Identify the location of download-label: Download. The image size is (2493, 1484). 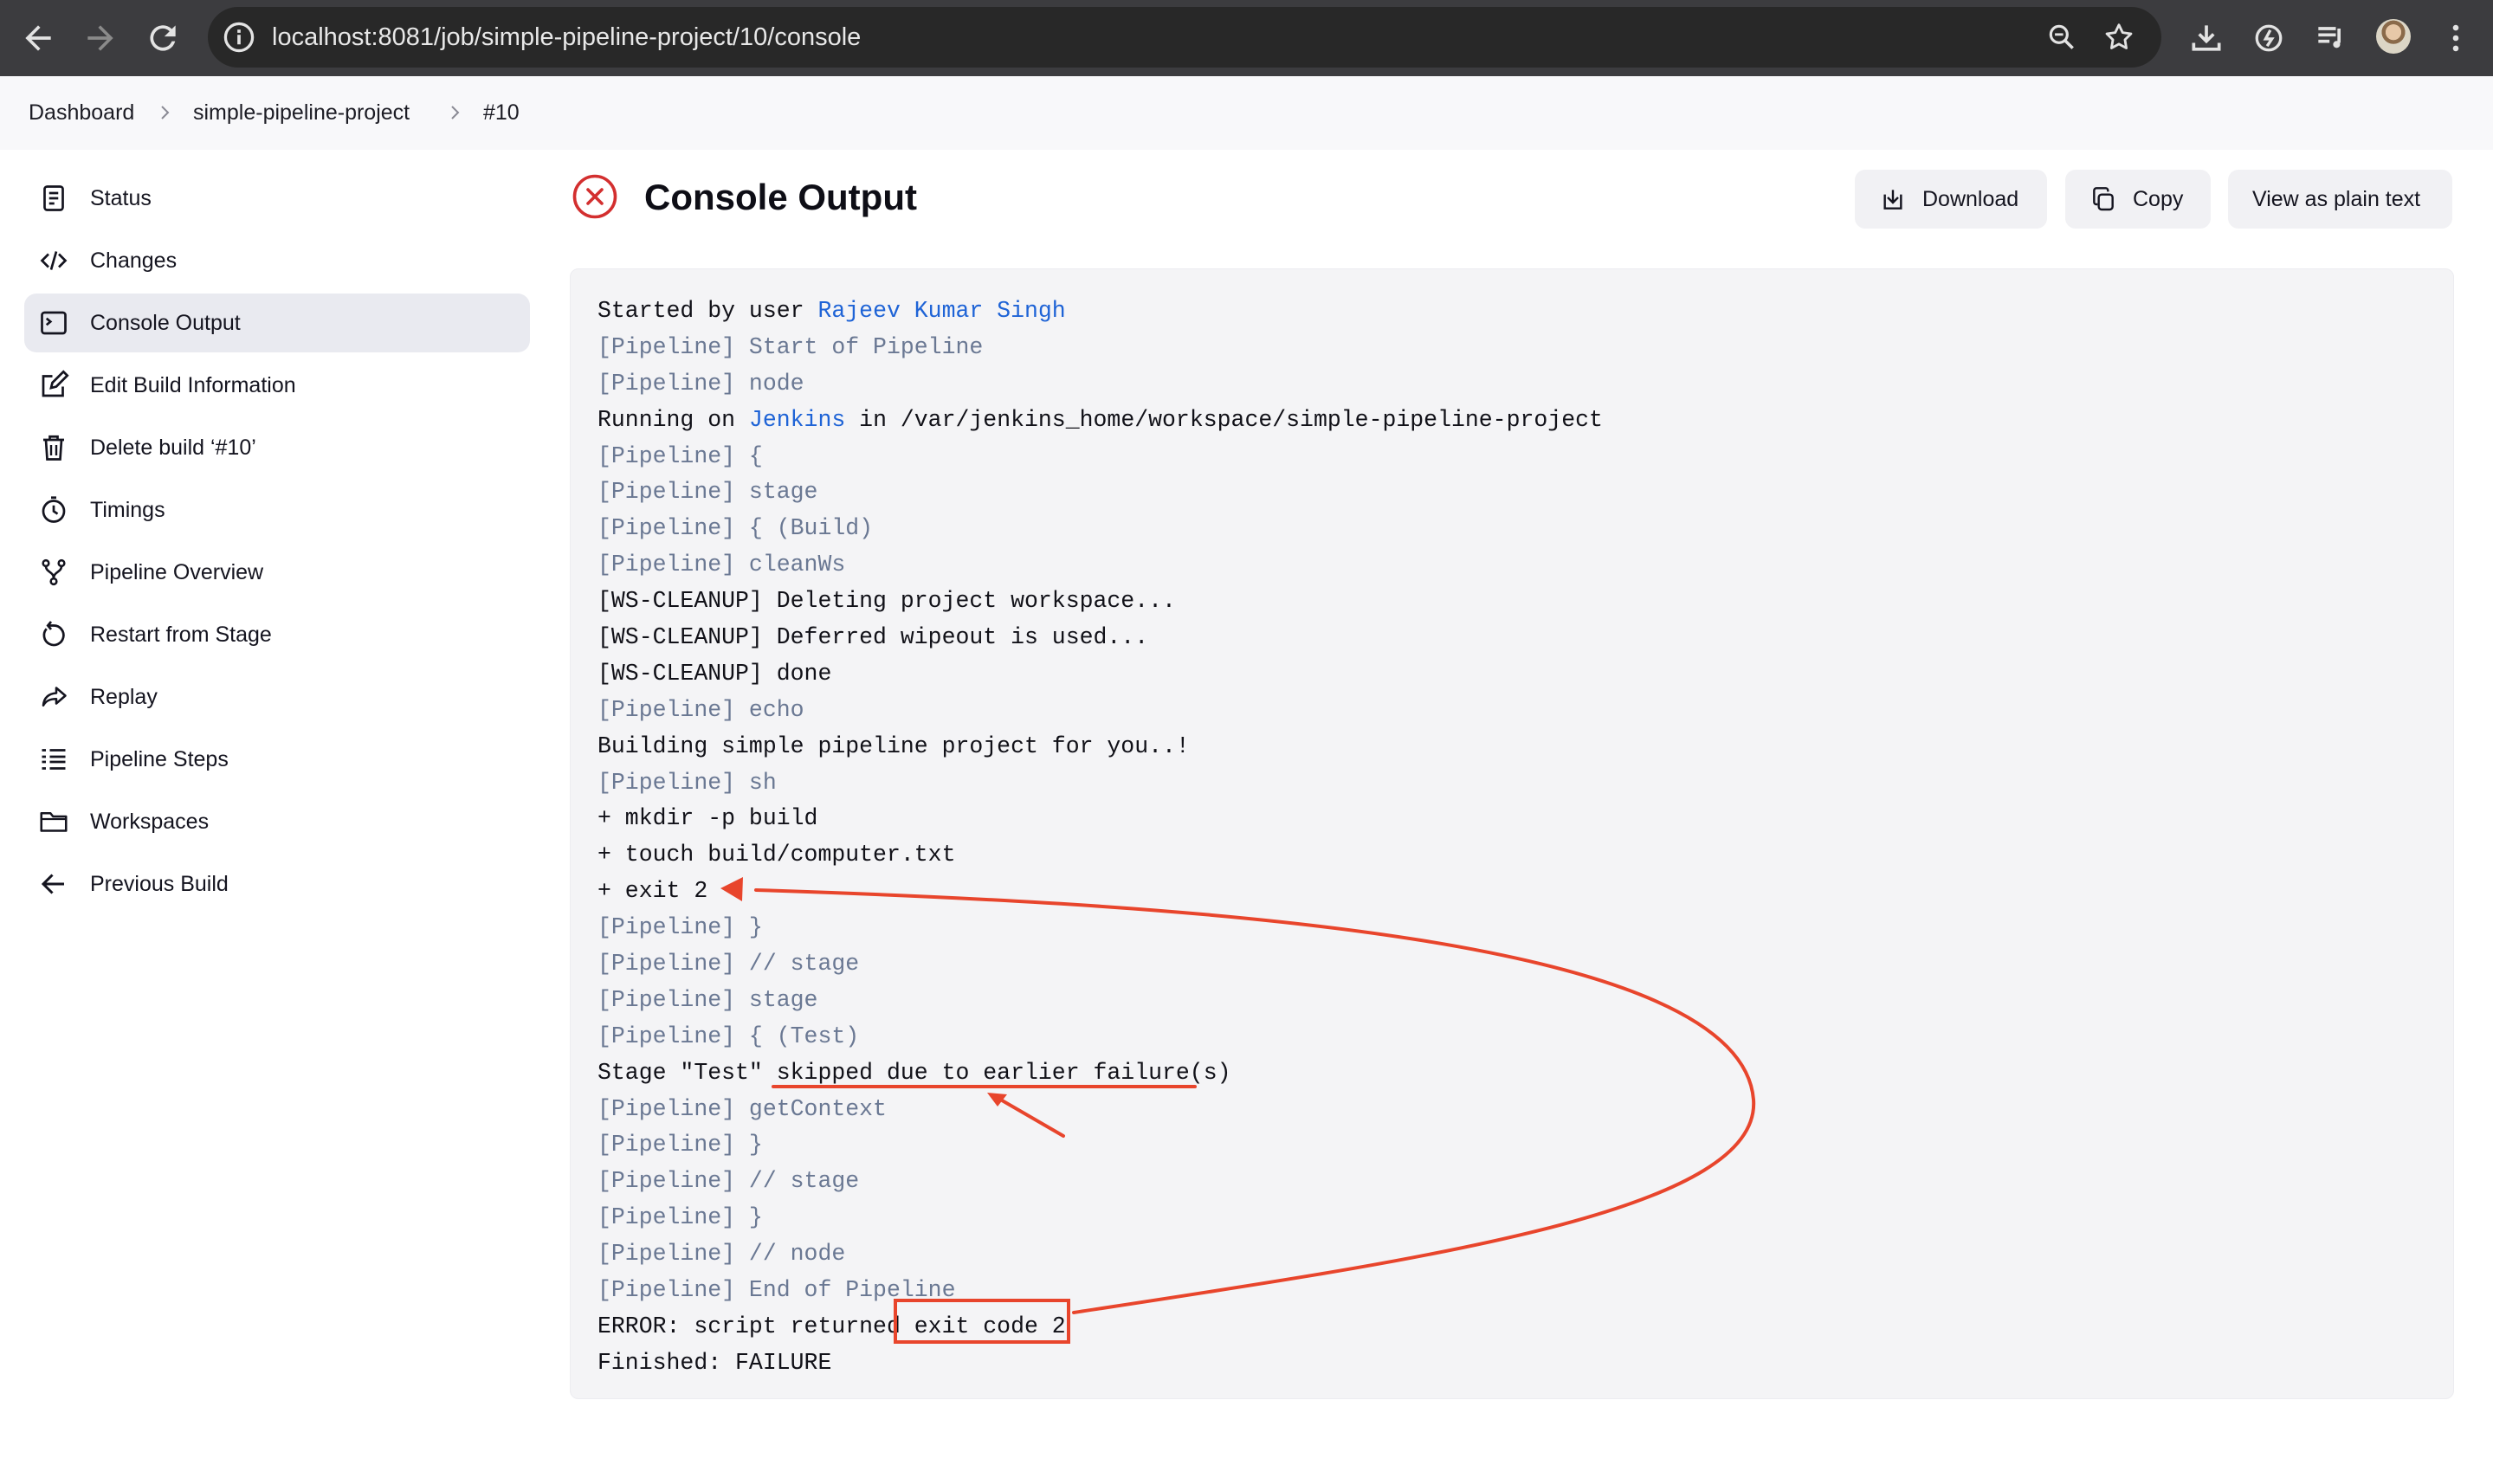
(1971, 199).